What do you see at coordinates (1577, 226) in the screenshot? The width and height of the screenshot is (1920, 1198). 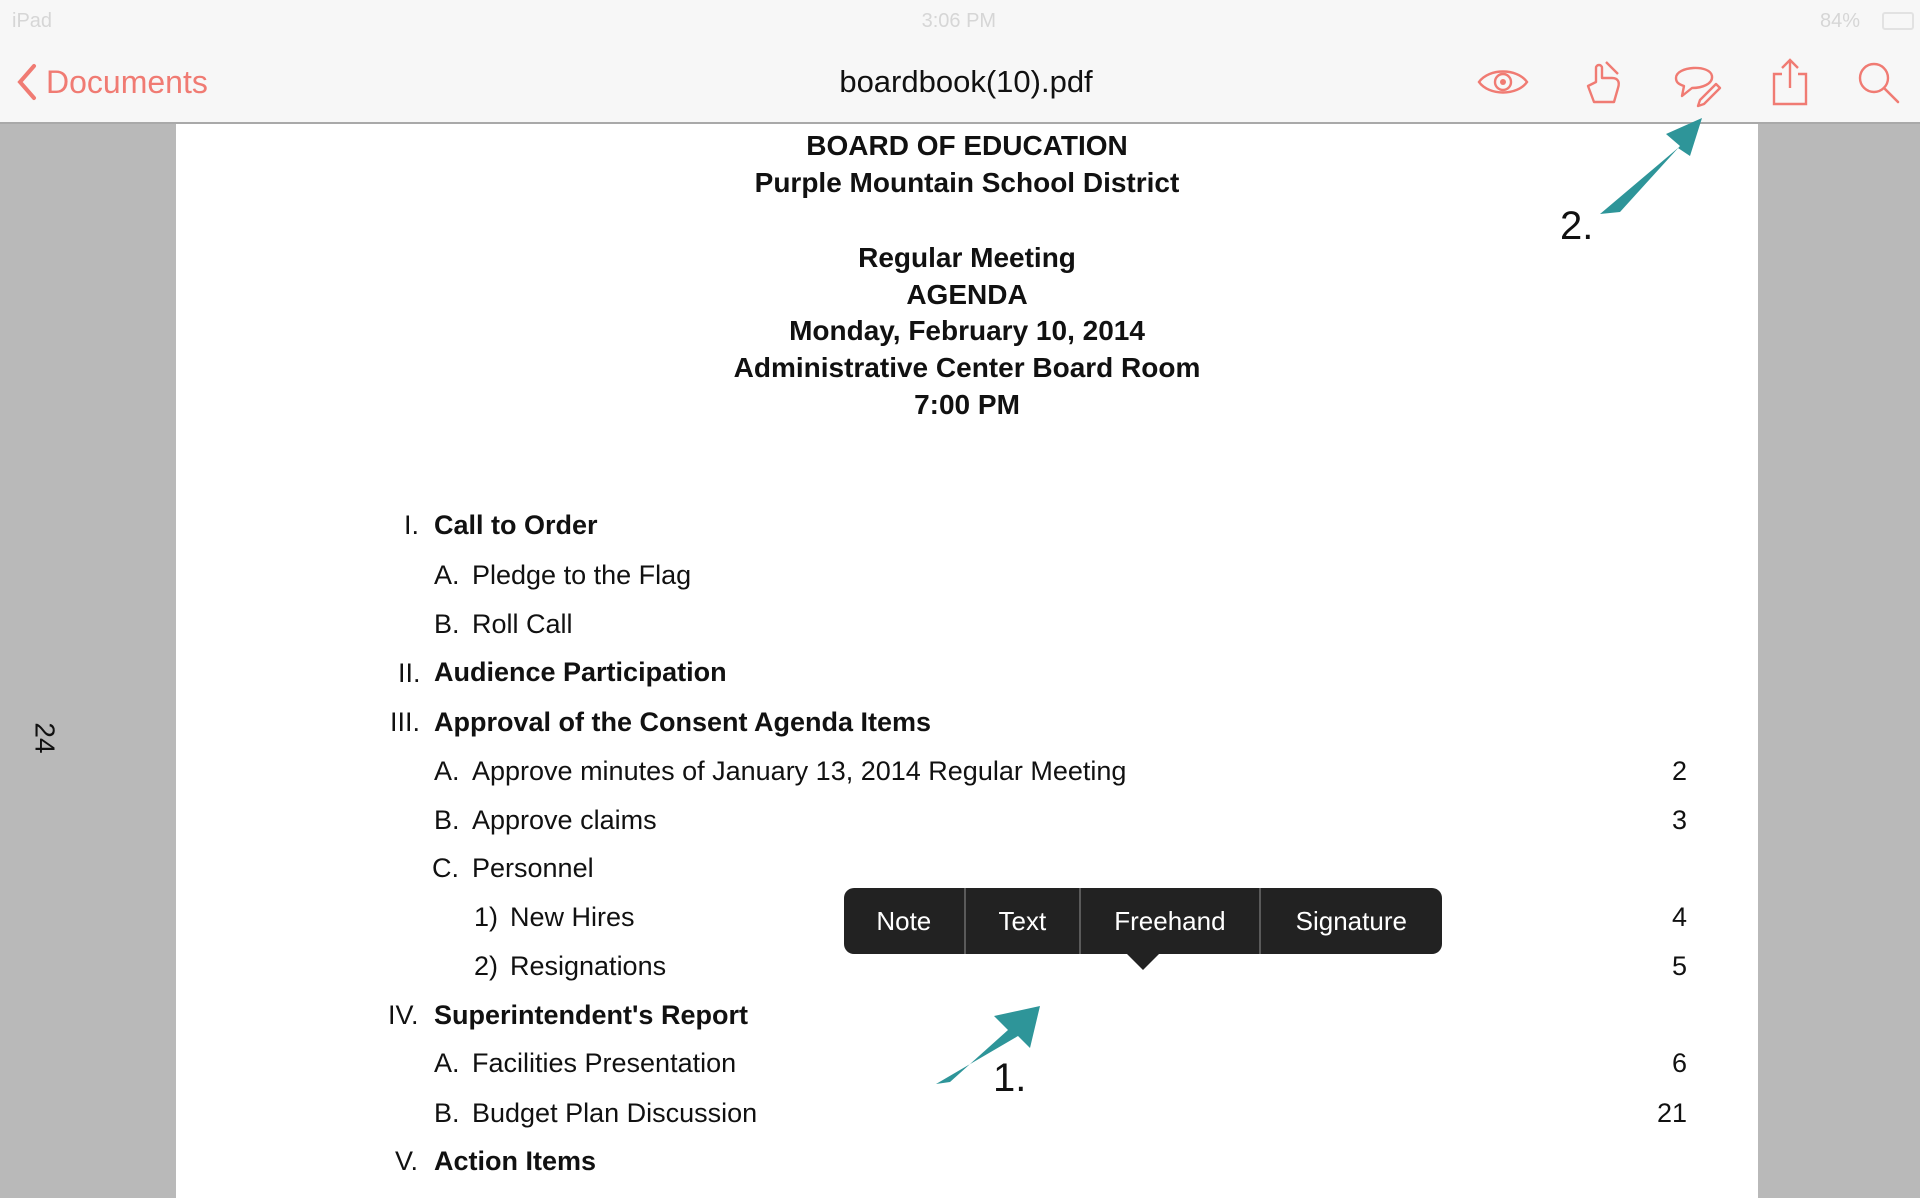 I see `callout-label-2: 2.` at bounding box center [1577, 226].